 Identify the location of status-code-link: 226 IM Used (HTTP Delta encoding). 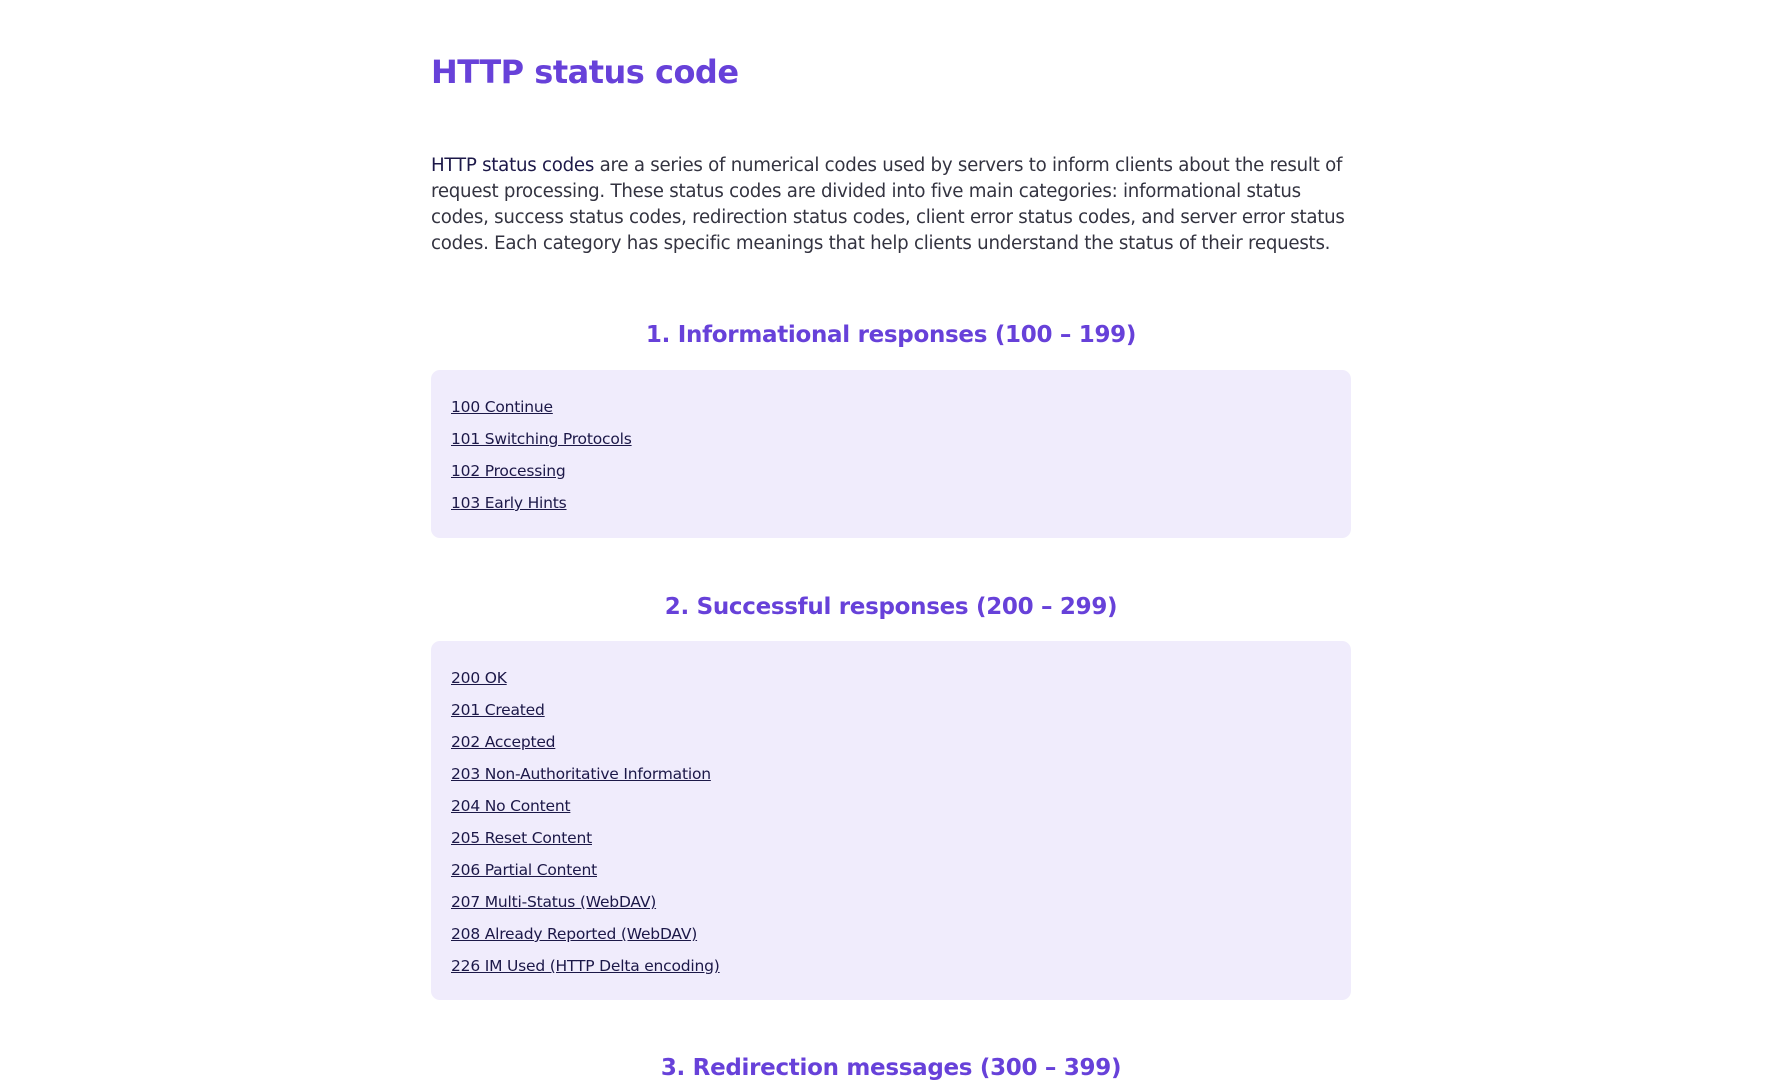
(891, 968).